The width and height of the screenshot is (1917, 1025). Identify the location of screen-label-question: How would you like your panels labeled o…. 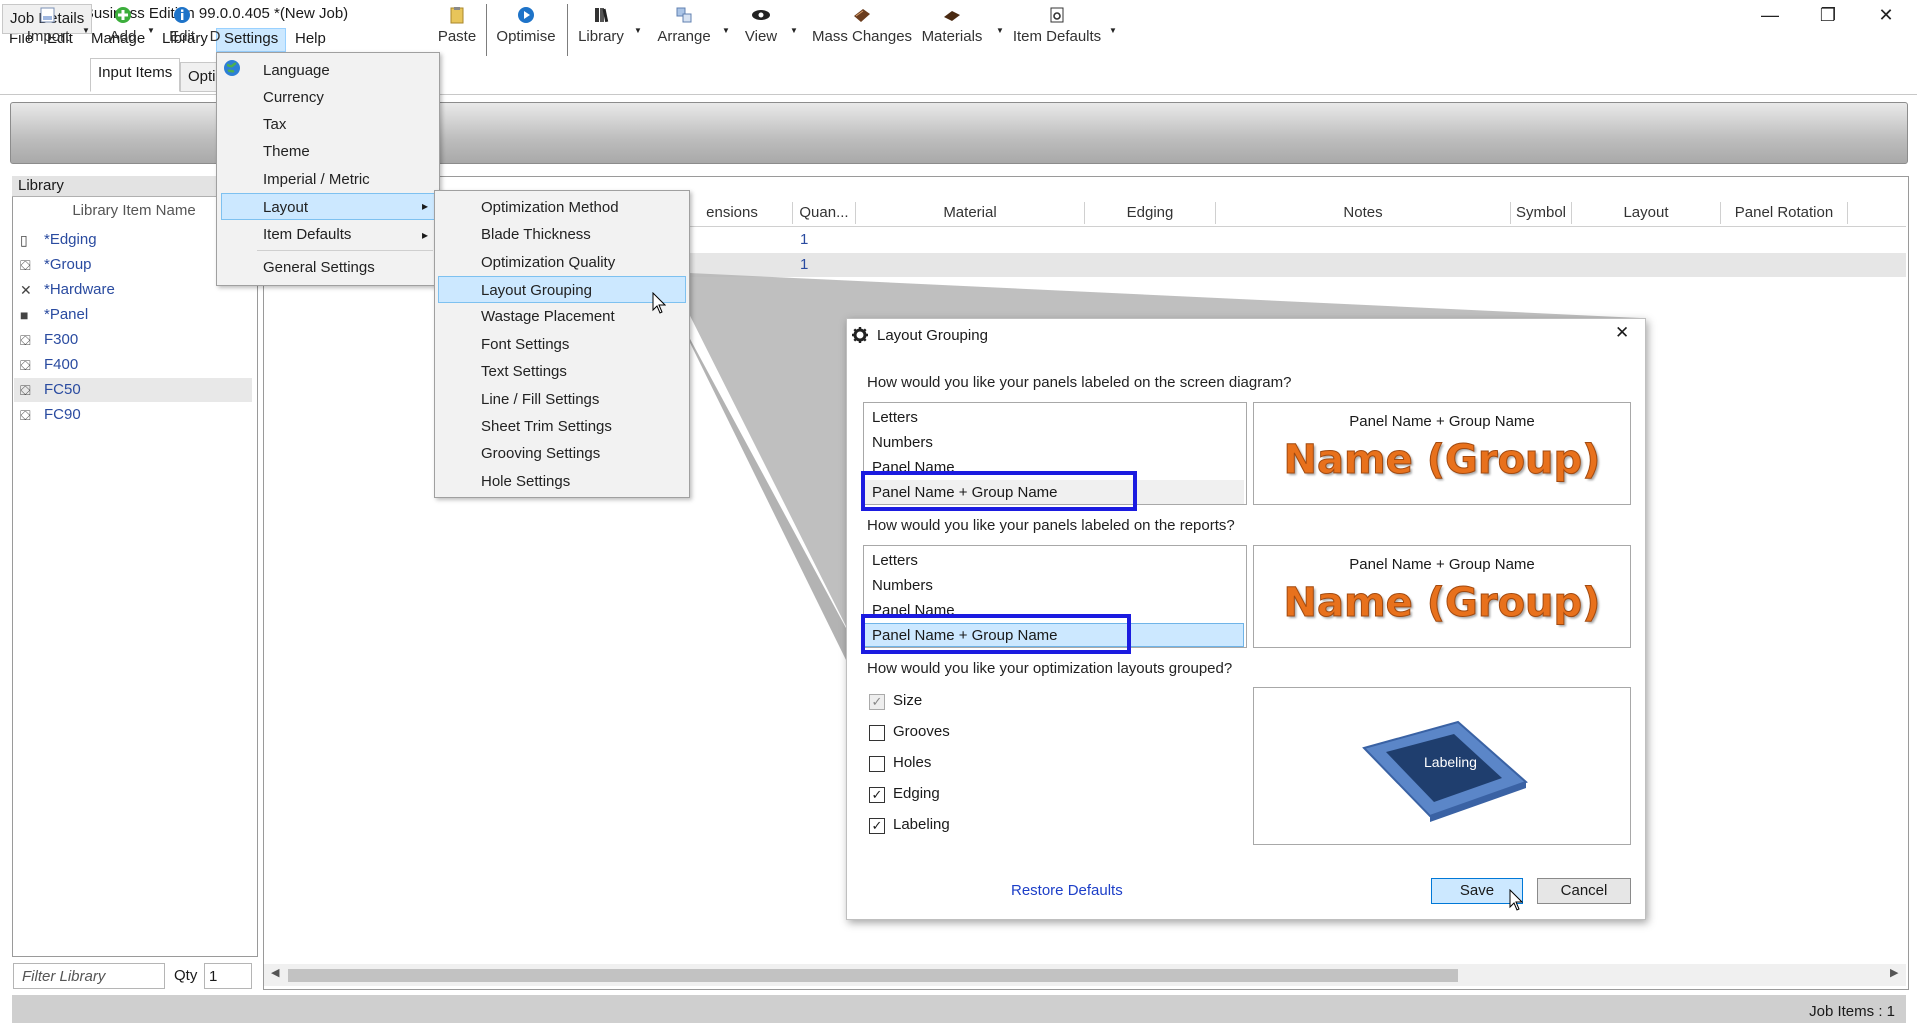
(1079, 382).